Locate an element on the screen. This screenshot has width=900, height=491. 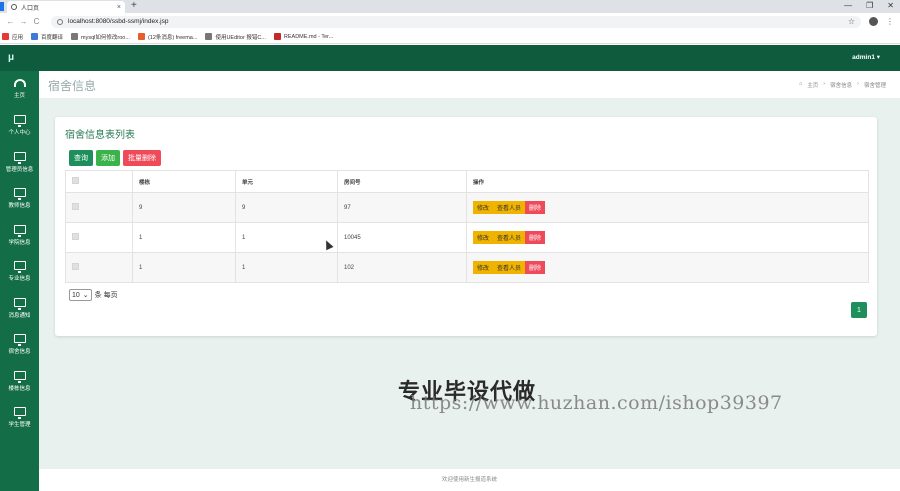
home-icon: ⌂ is located at coordinates (800, 84).